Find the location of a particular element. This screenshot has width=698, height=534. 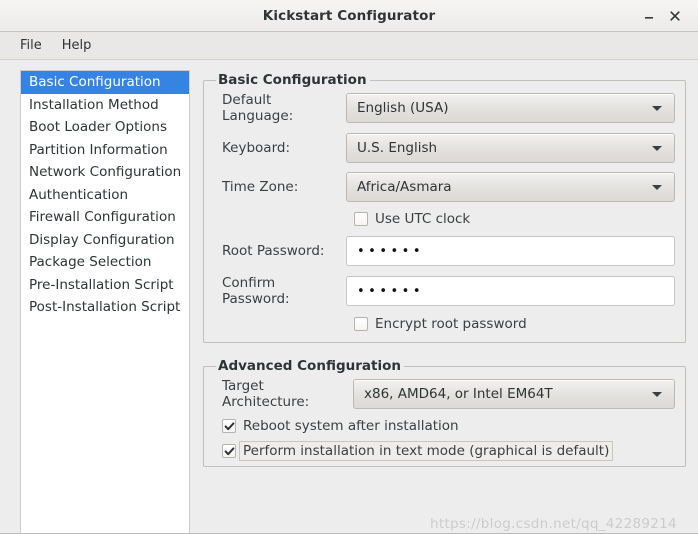

reboot-after-install-label: Reboot system after installation is located at coordinates (351, 426).